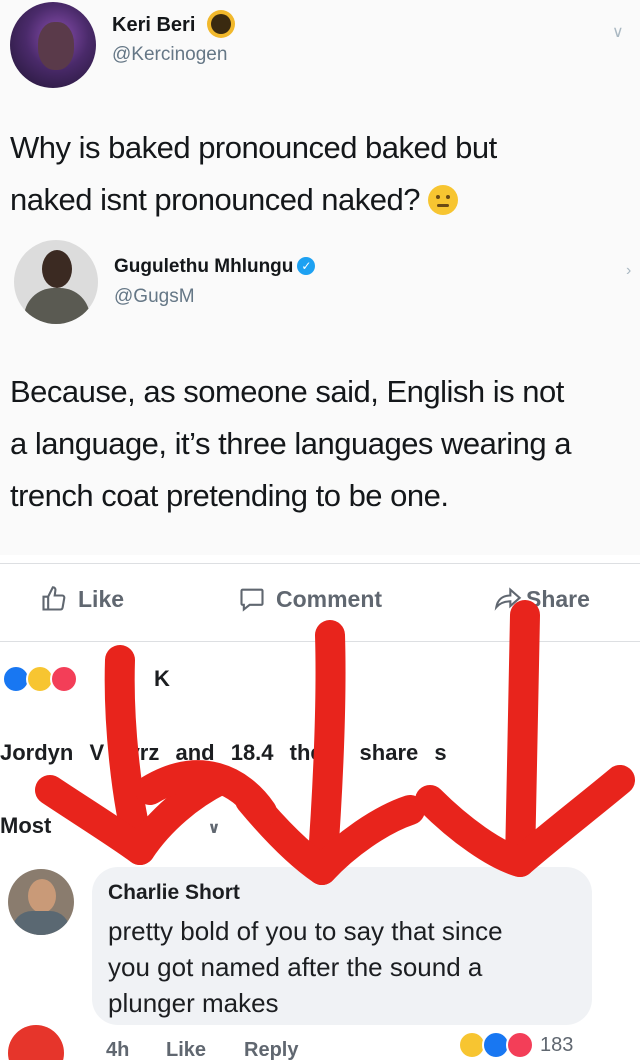  Describe the element at coordinates (306, 266) in the screenshot. I see `verified-badge-icon: ✓` at that location.